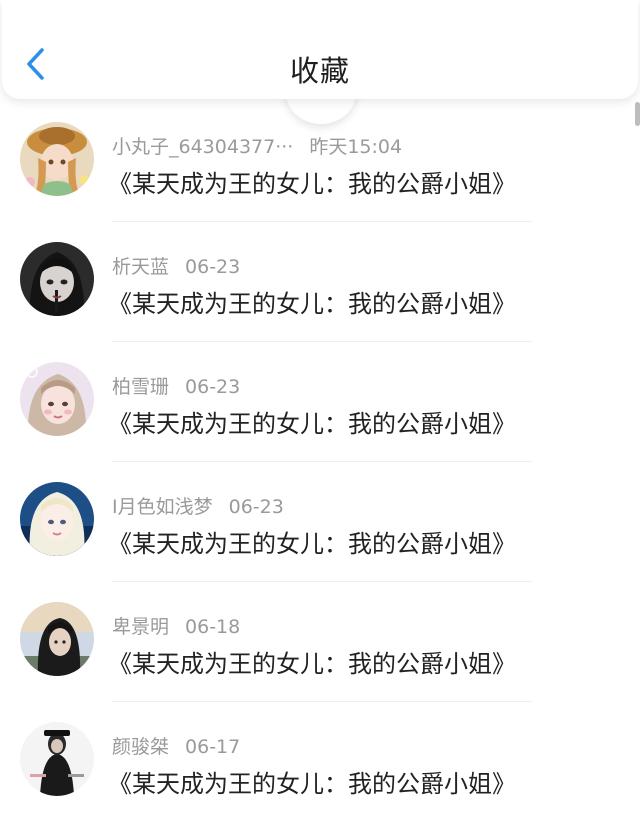 The width and height of the screenshot is (640, 822). I want to click on item-meta: 小丸子_64304377··· 昨天15:04, so click(257, 145).